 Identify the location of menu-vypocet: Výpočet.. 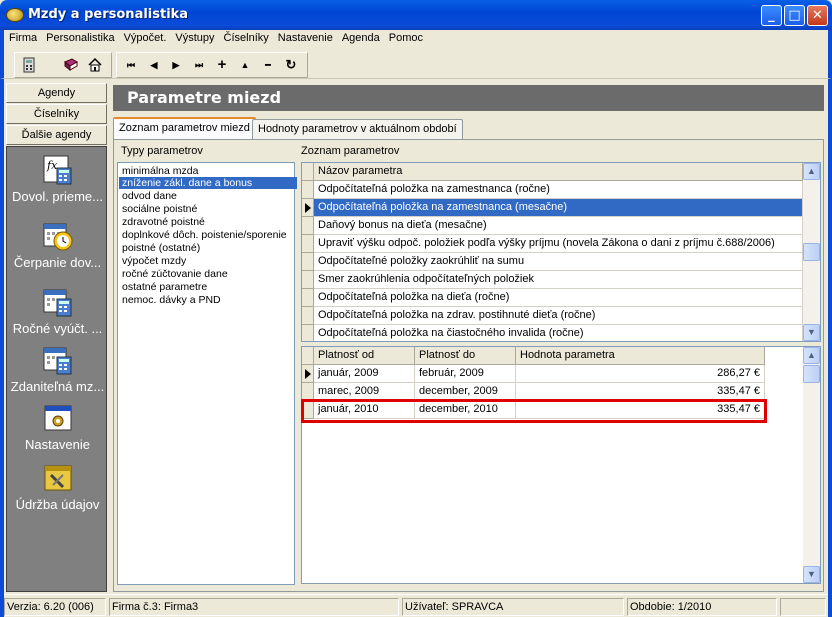
(145, 37).